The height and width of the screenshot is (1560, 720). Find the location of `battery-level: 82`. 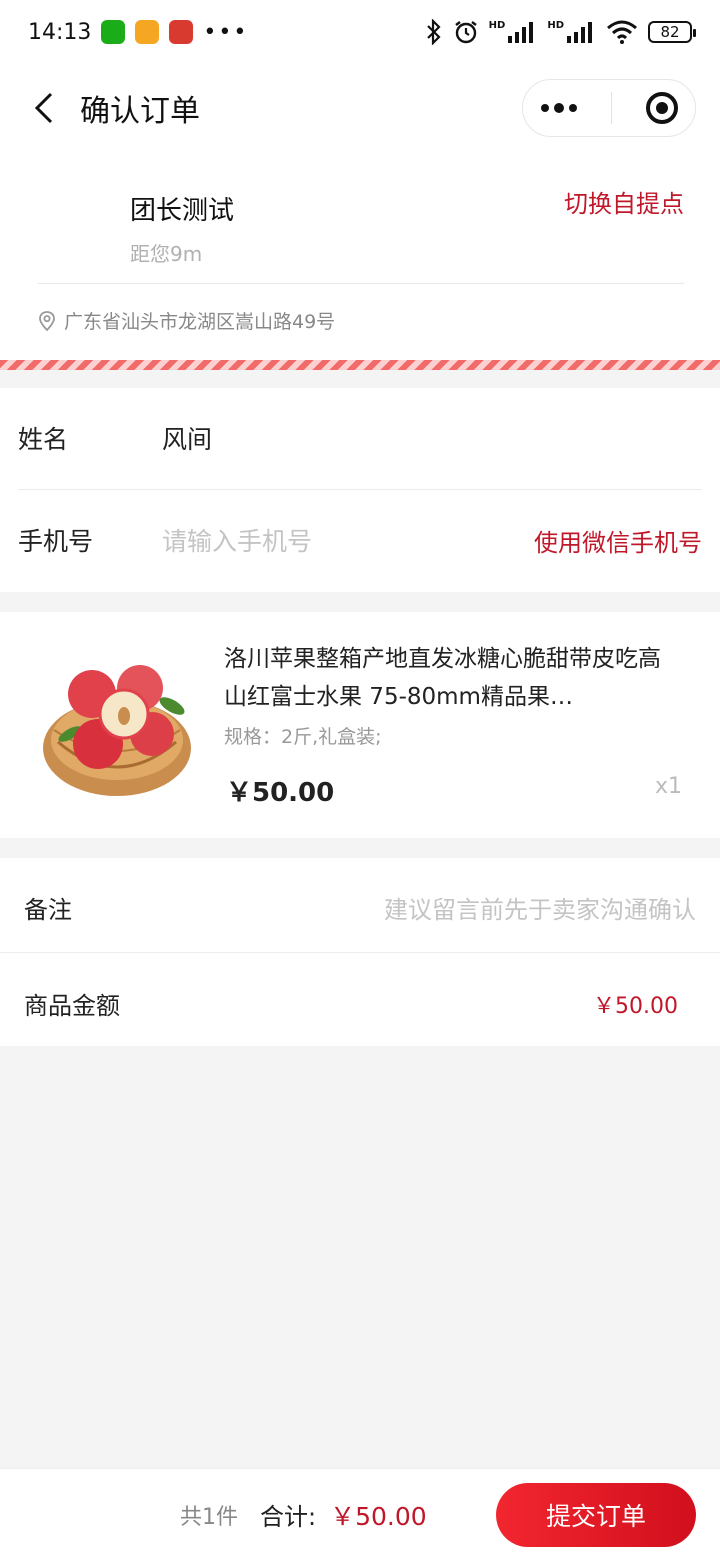

battery-level: 82 is located at coordinates (670, 32).